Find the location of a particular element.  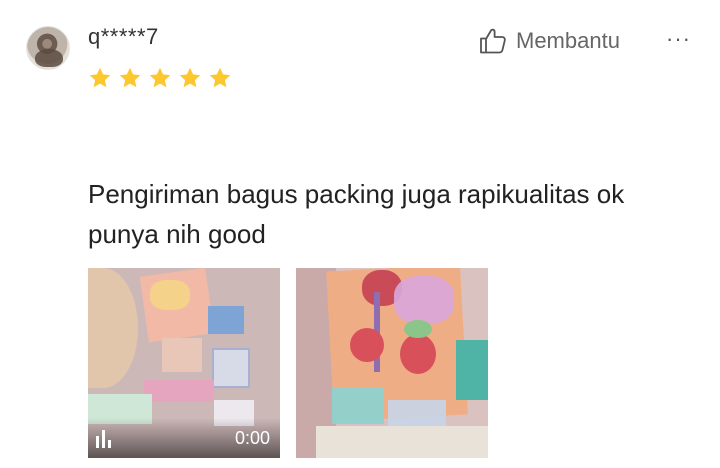

more-options-icon: ··· is located at coordinates (678, 39).